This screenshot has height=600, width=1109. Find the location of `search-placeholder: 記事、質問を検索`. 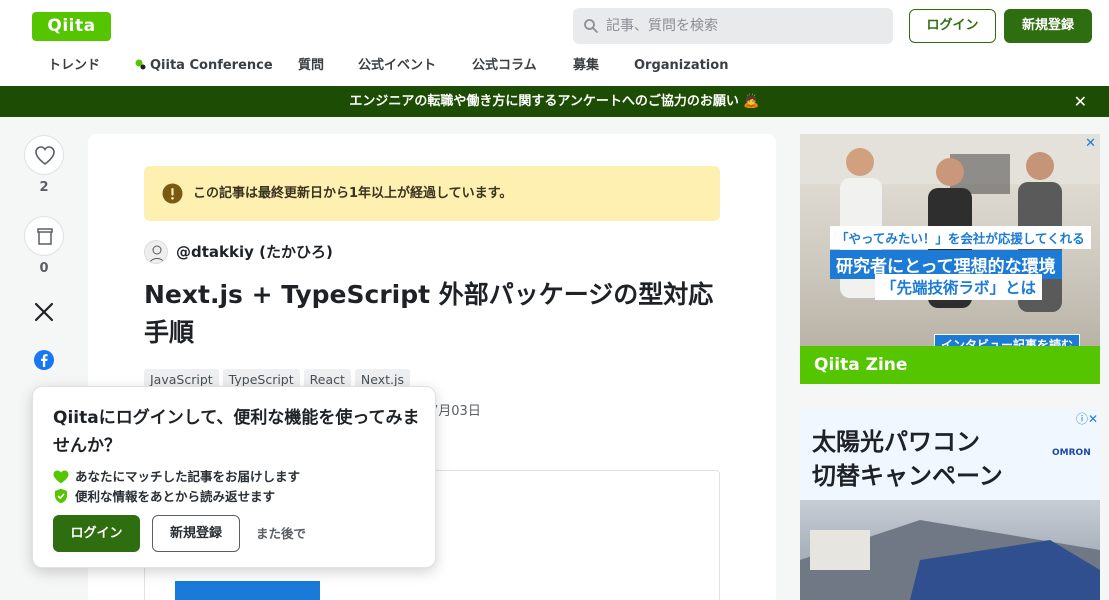

search-placeholder: 記事、質問を検索 is located at coordinates (662, 26).